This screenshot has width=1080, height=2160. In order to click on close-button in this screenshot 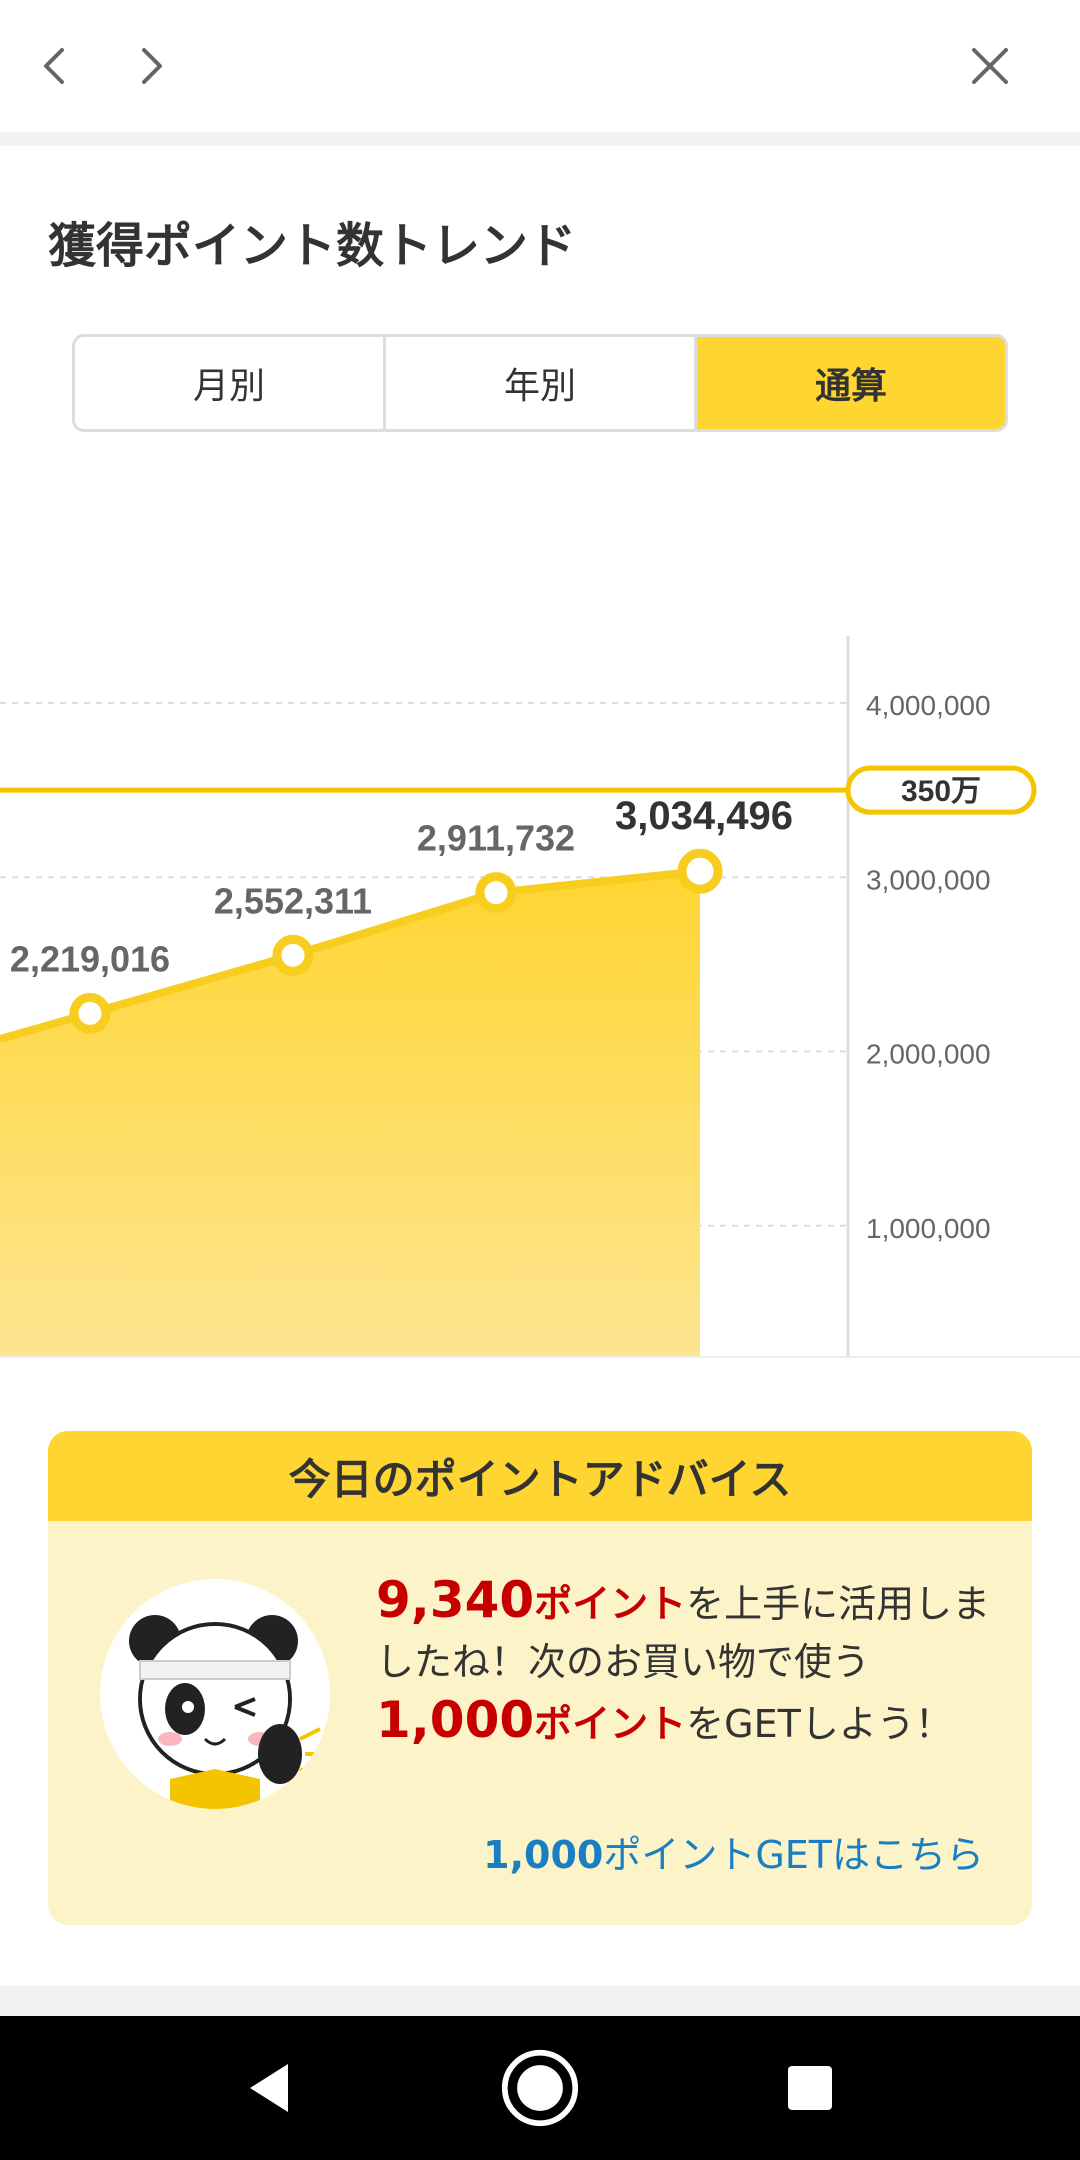, I will do `click(990, 66)`.